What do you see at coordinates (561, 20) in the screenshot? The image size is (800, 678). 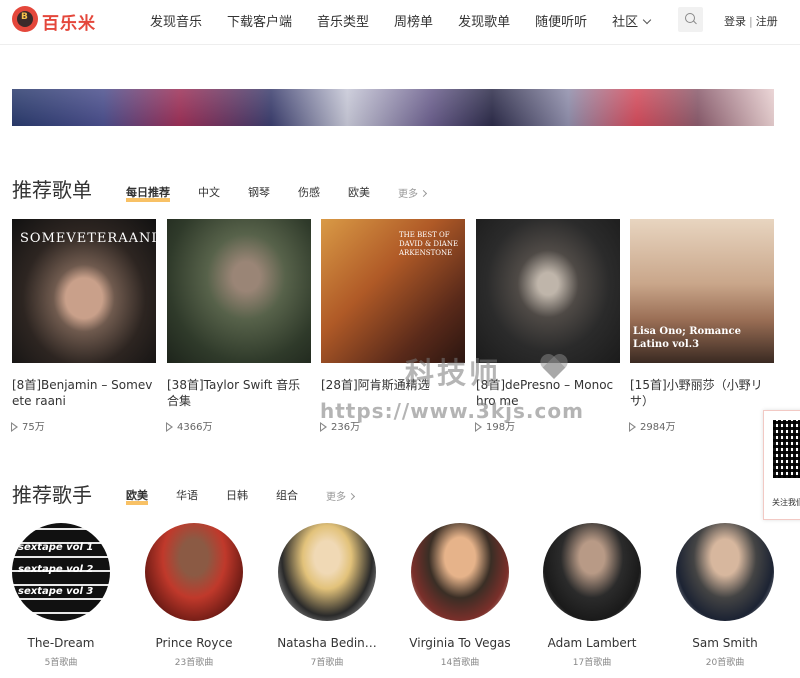 I see `nav-random-listen: 随便听听` at bounding box center [561, 20].